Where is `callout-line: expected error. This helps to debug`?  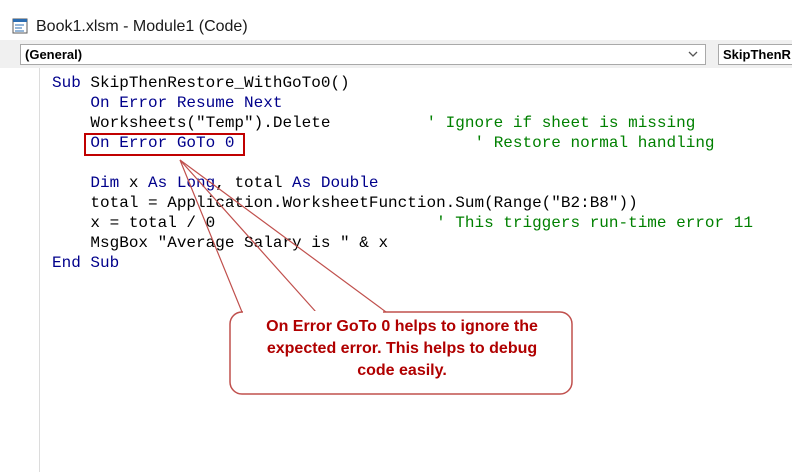
callout-line: expected error. This helps to debug is located at coordinates (402, 349).